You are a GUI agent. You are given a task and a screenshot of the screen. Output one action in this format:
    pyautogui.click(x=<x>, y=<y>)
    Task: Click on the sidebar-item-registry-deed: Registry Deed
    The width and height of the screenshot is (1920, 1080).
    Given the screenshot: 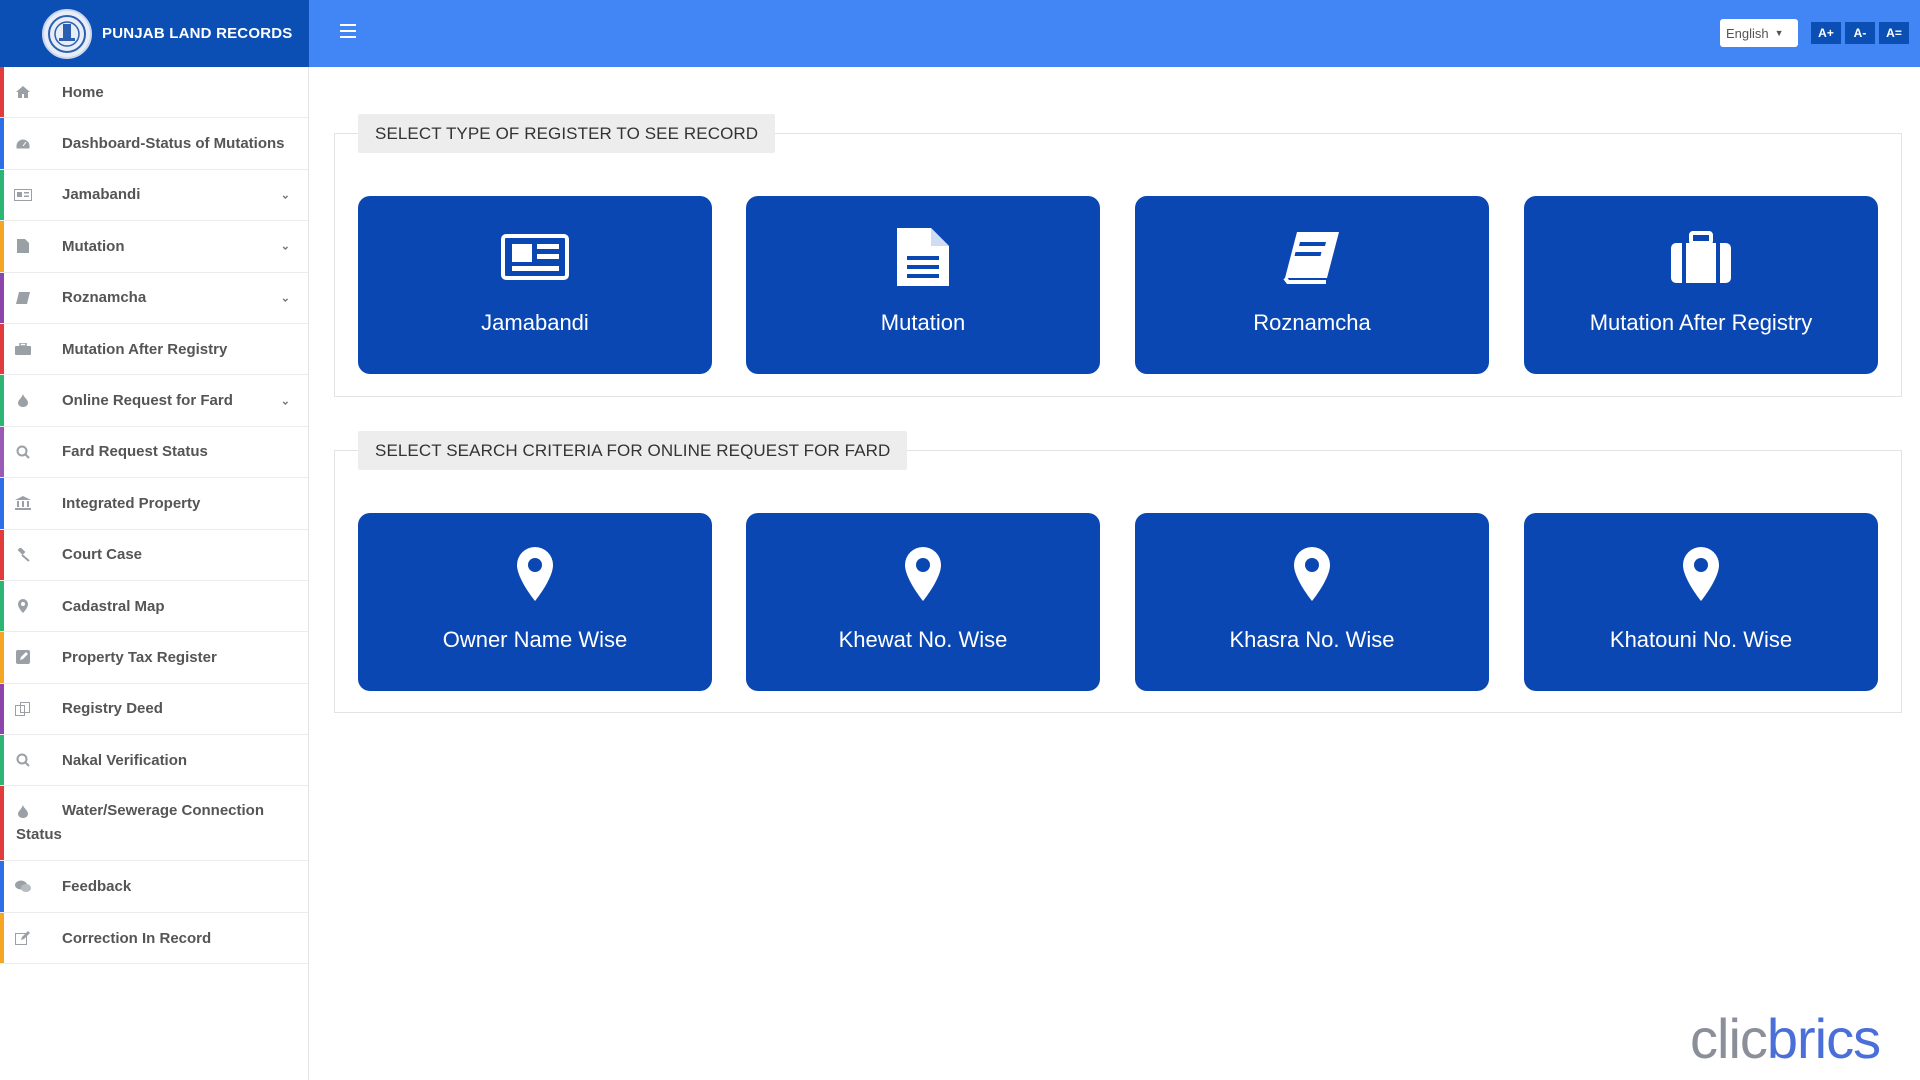 What is the action you would take?
    pyautogui.click(x=154, y=709)
    